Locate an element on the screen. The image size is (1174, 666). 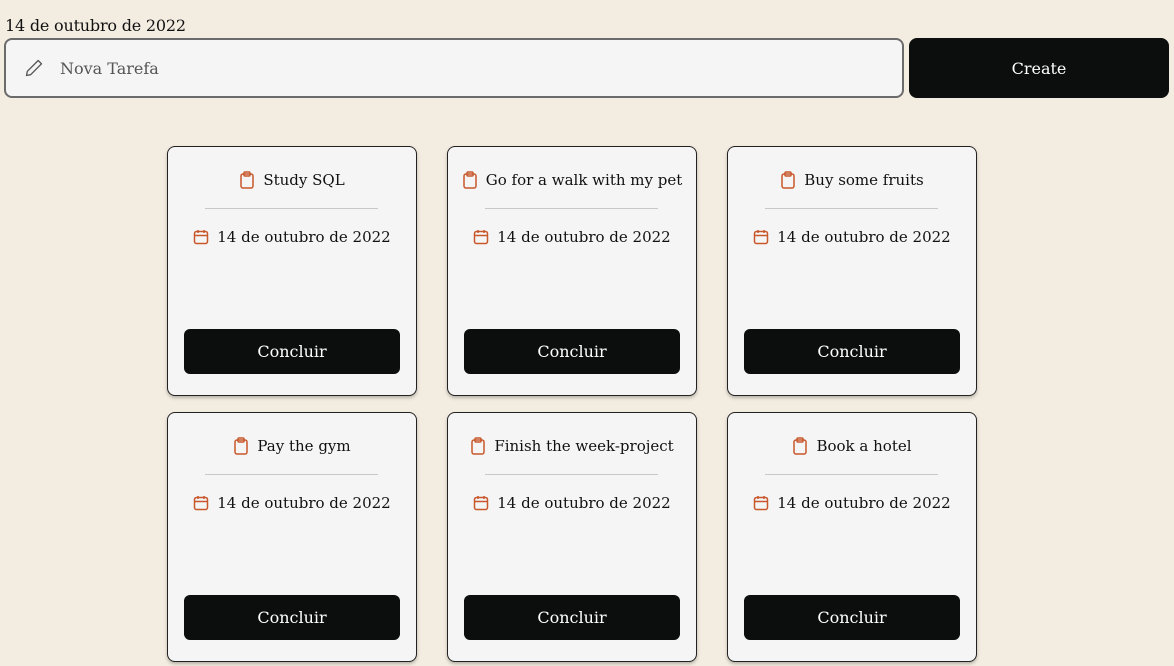
task-title: Go for a walk with my pet is located at coordinates (584, 180).